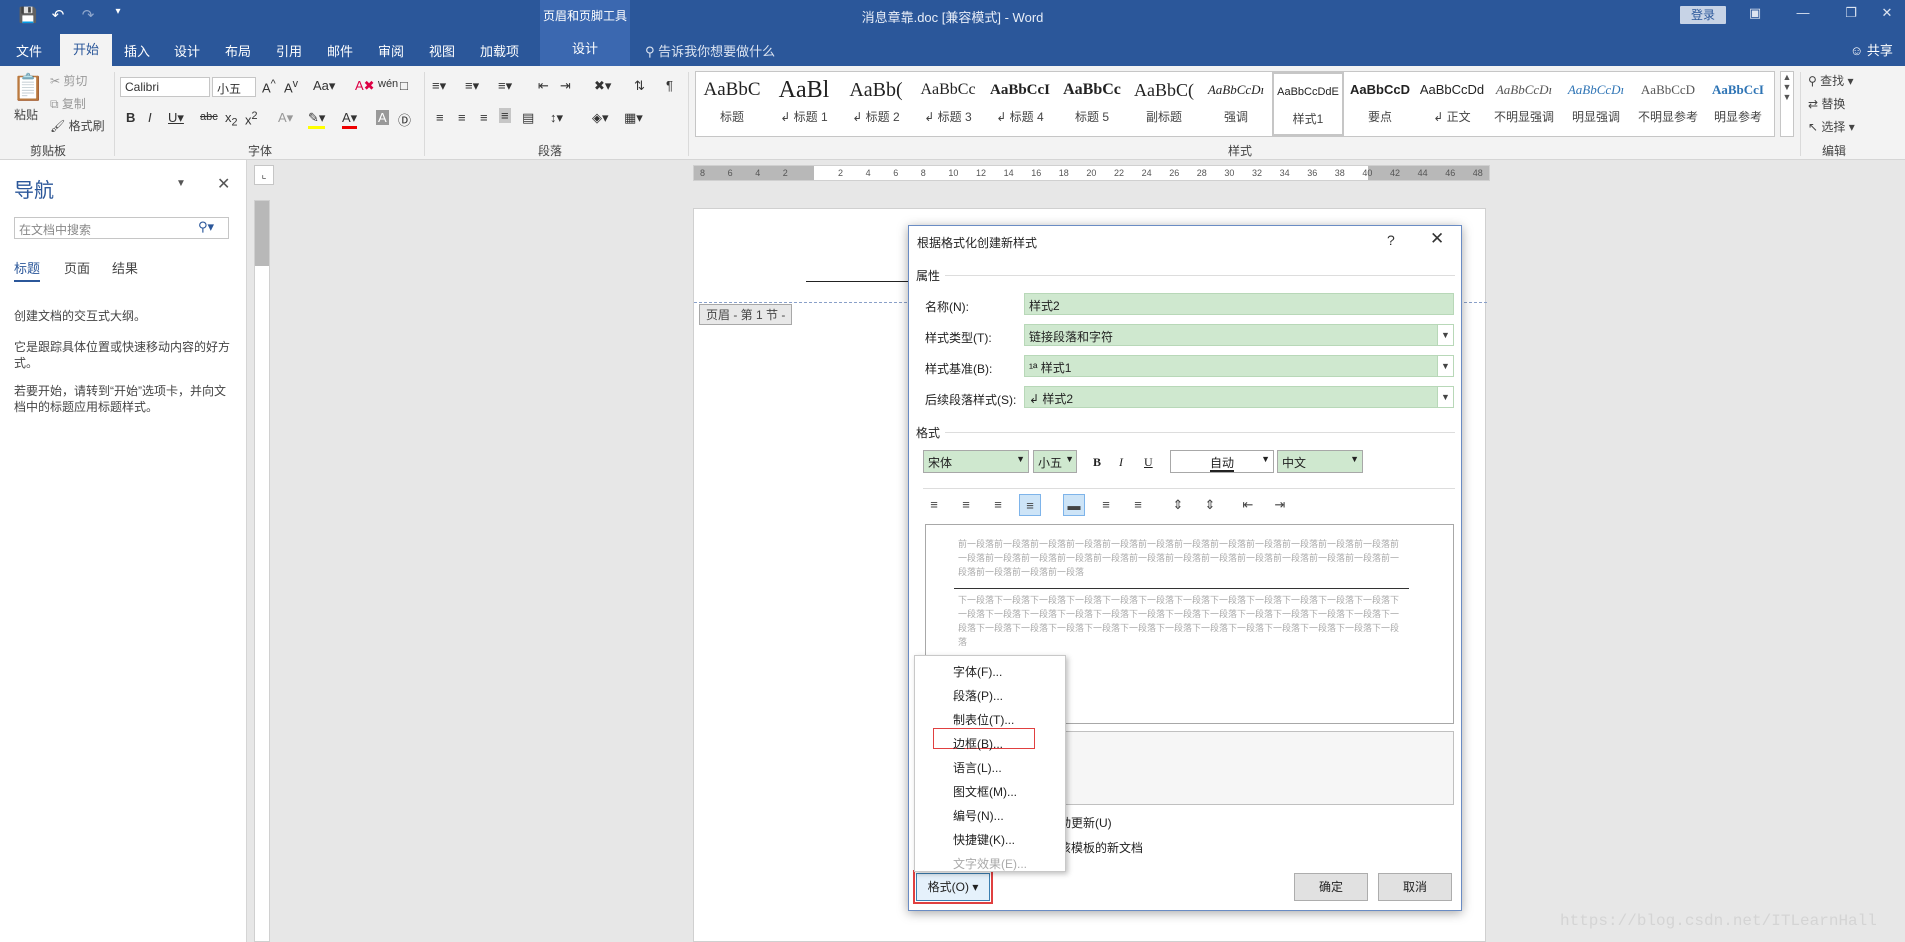  Describe the element at coordinates (439, 86) in the screenshot. I see `bullets-icon: ≡▾` at that location.